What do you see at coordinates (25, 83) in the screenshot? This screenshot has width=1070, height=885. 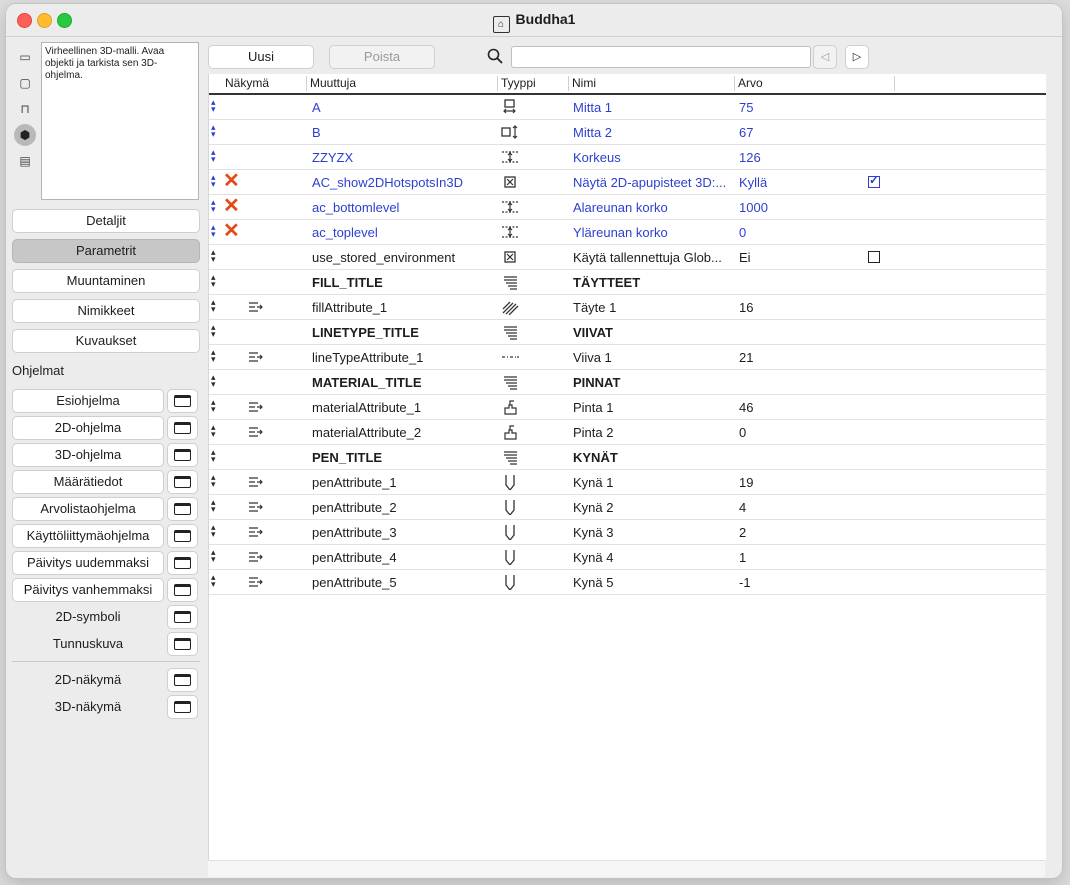 I see `square-icon: ▢` at bounding box center [25, 83].